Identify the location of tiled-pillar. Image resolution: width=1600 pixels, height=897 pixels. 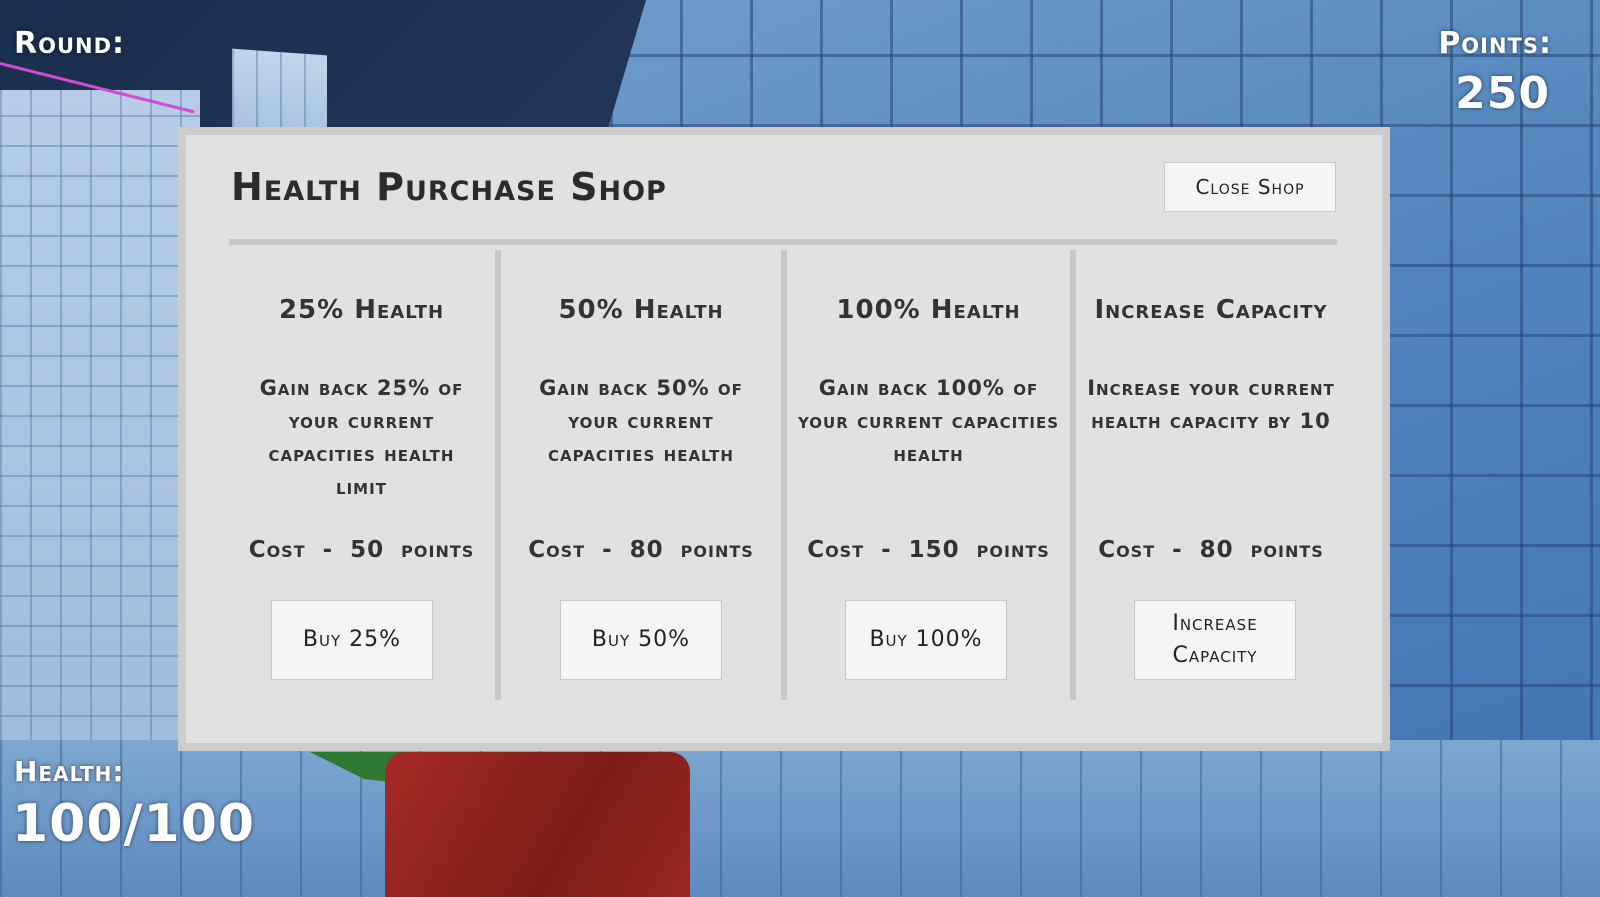
(279, 92).